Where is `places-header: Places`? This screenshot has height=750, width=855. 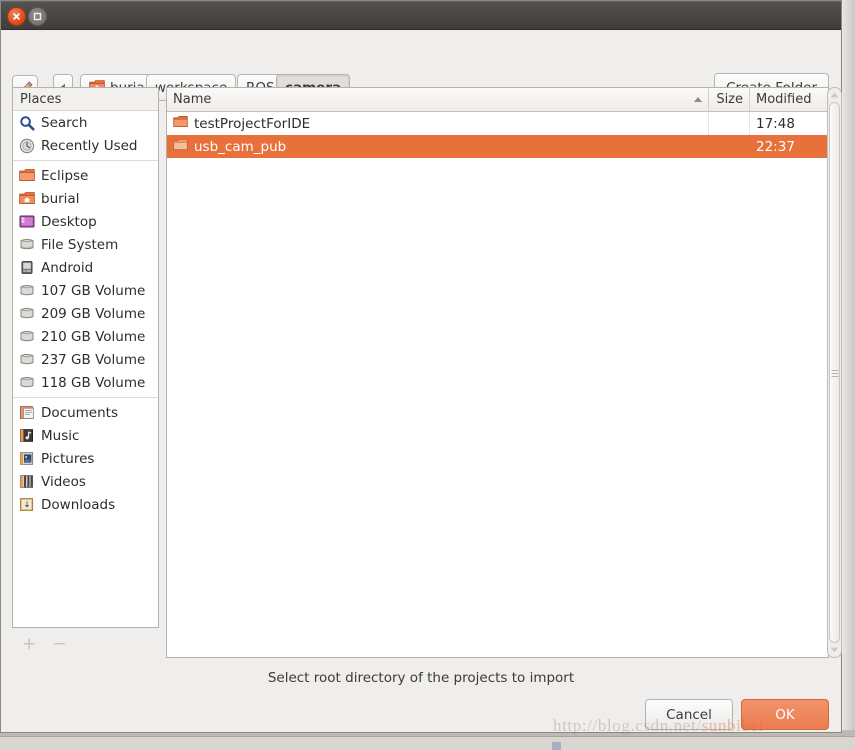
places-header: Places is located at coordinates (85, 99).